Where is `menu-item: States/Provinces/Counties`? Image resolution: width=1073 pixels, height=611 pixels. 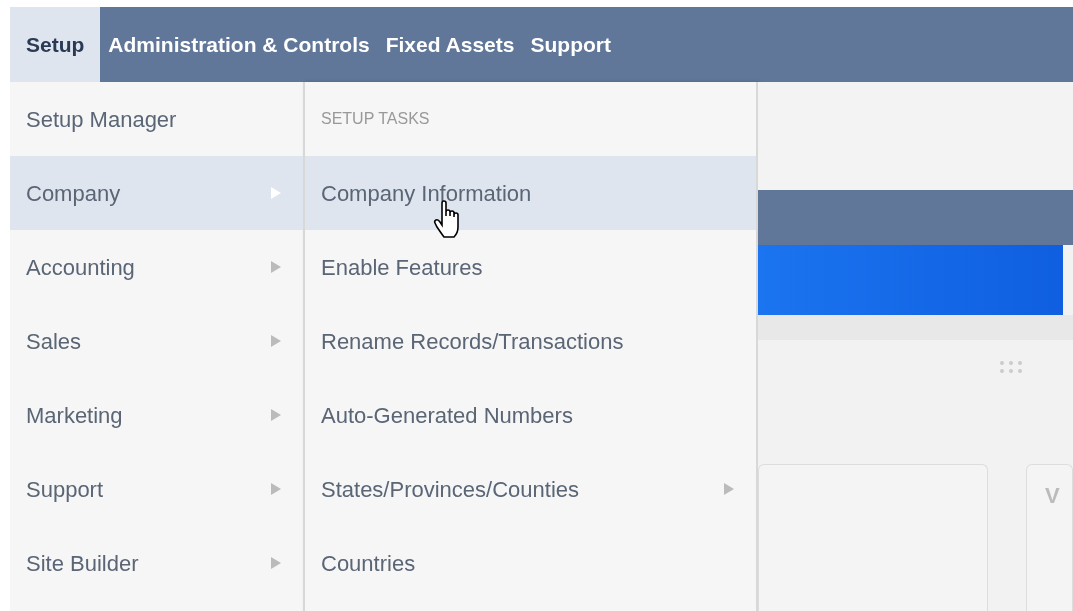
menu-item: States/Provinces/Counties is located at coordinates (530, 489).